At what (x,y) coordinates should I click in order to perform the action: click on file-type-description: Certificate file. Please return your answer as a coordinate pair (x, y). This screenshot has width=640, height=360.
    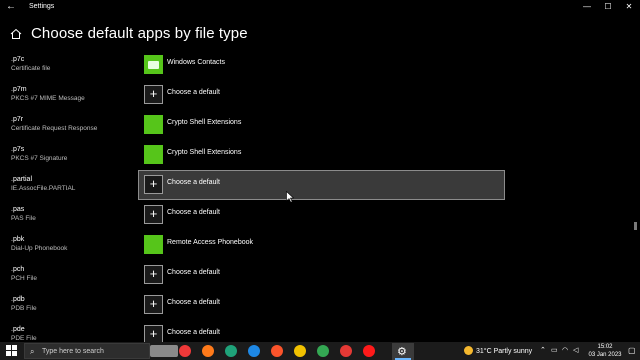
    Looking at the image, I should click on (31, 68).